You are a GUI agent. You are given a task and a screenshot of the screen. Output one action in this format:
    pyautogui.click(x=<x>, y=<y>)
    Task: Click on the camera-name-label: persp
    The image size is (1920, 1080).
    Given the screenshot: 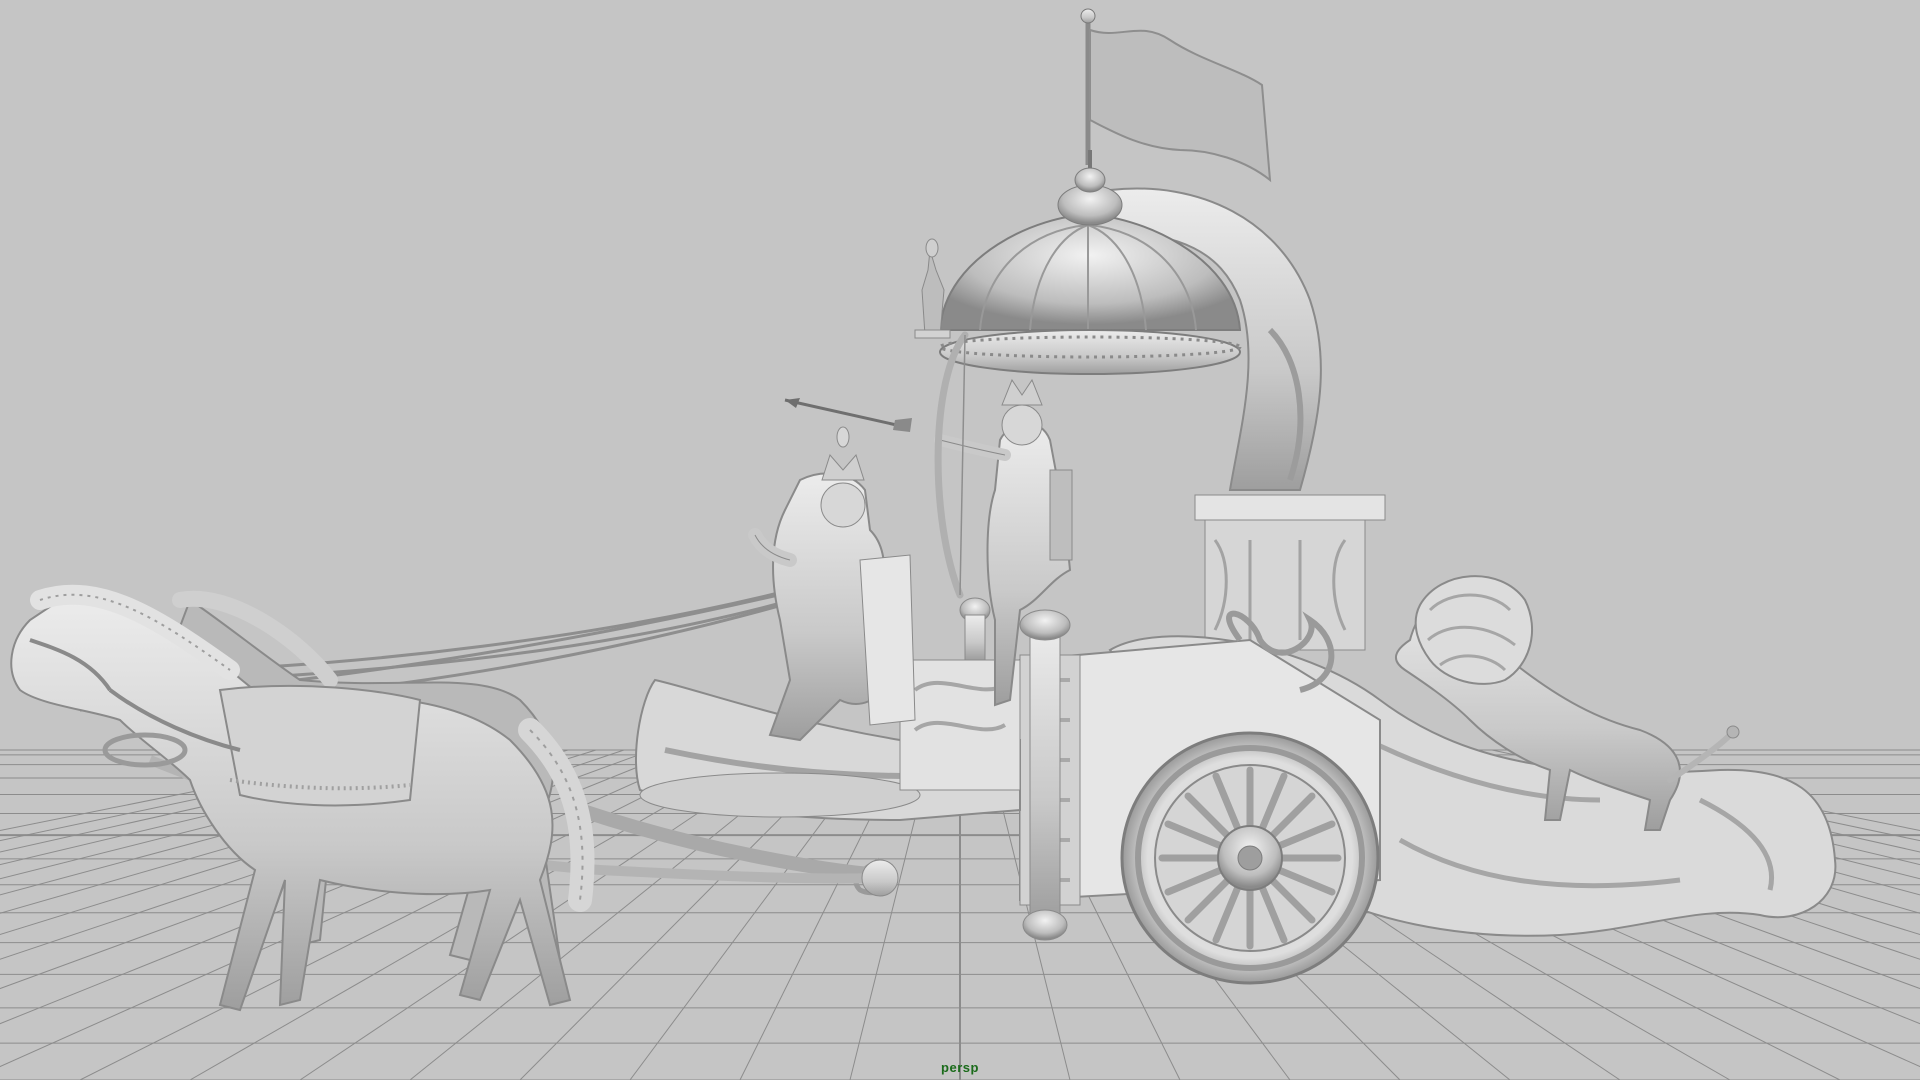 What is the action you would take?
    pyautogui.click(x=960, y=1067)
    